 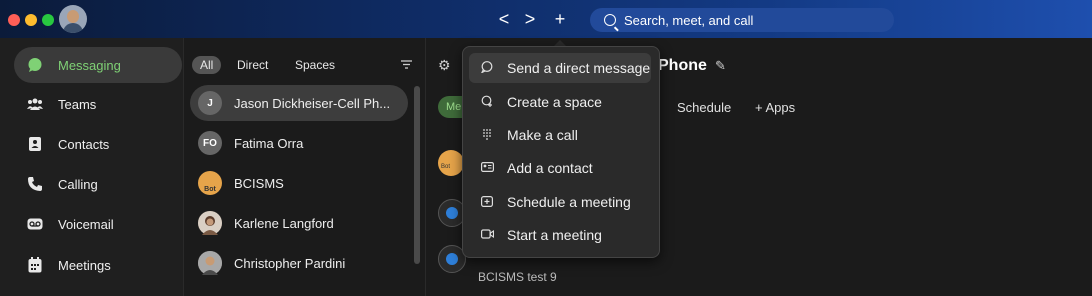 I want to click on nav-item-messaging: Messaging, so click(x=98, y=65).